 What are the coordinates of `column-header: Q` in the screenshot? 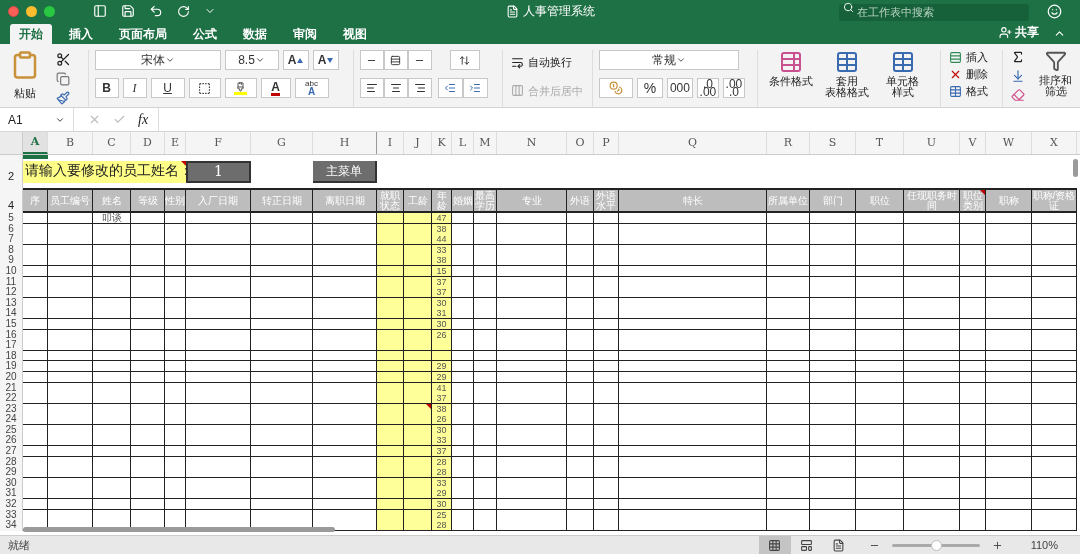 It's located at (693, 143).